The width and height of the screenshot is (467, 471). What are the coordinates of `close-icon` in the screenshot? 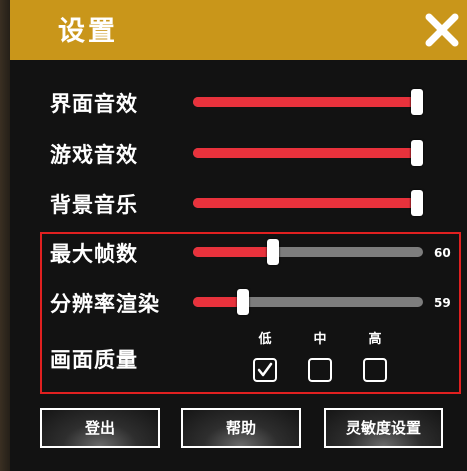 It's located at (442, 30).